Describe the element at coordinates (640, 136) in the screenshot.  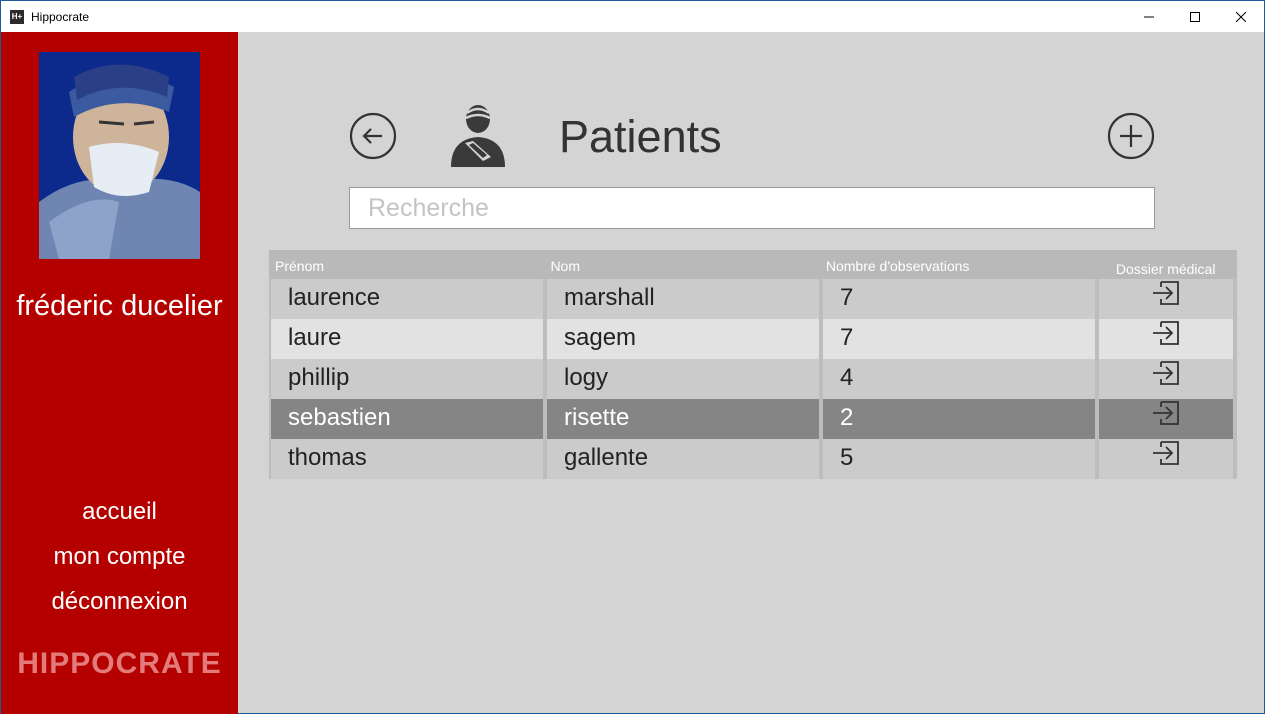
I see `page-title: Patients` at that location.